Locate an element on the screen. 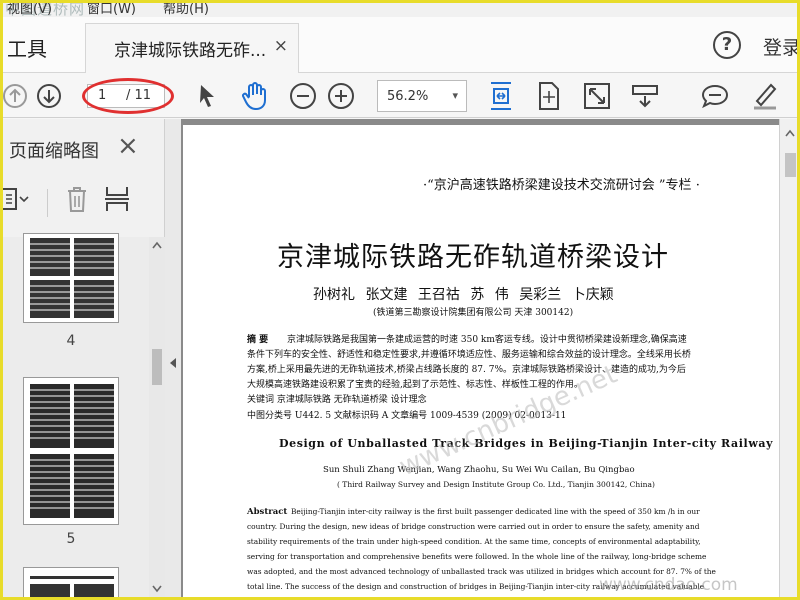 Image resolution: width=800 pixels, height=600 pixels. column-header: ·“京沪高速铁路桥梁建设技术交流研讨会 ”专栏 · is located at coordinates (561, 185).